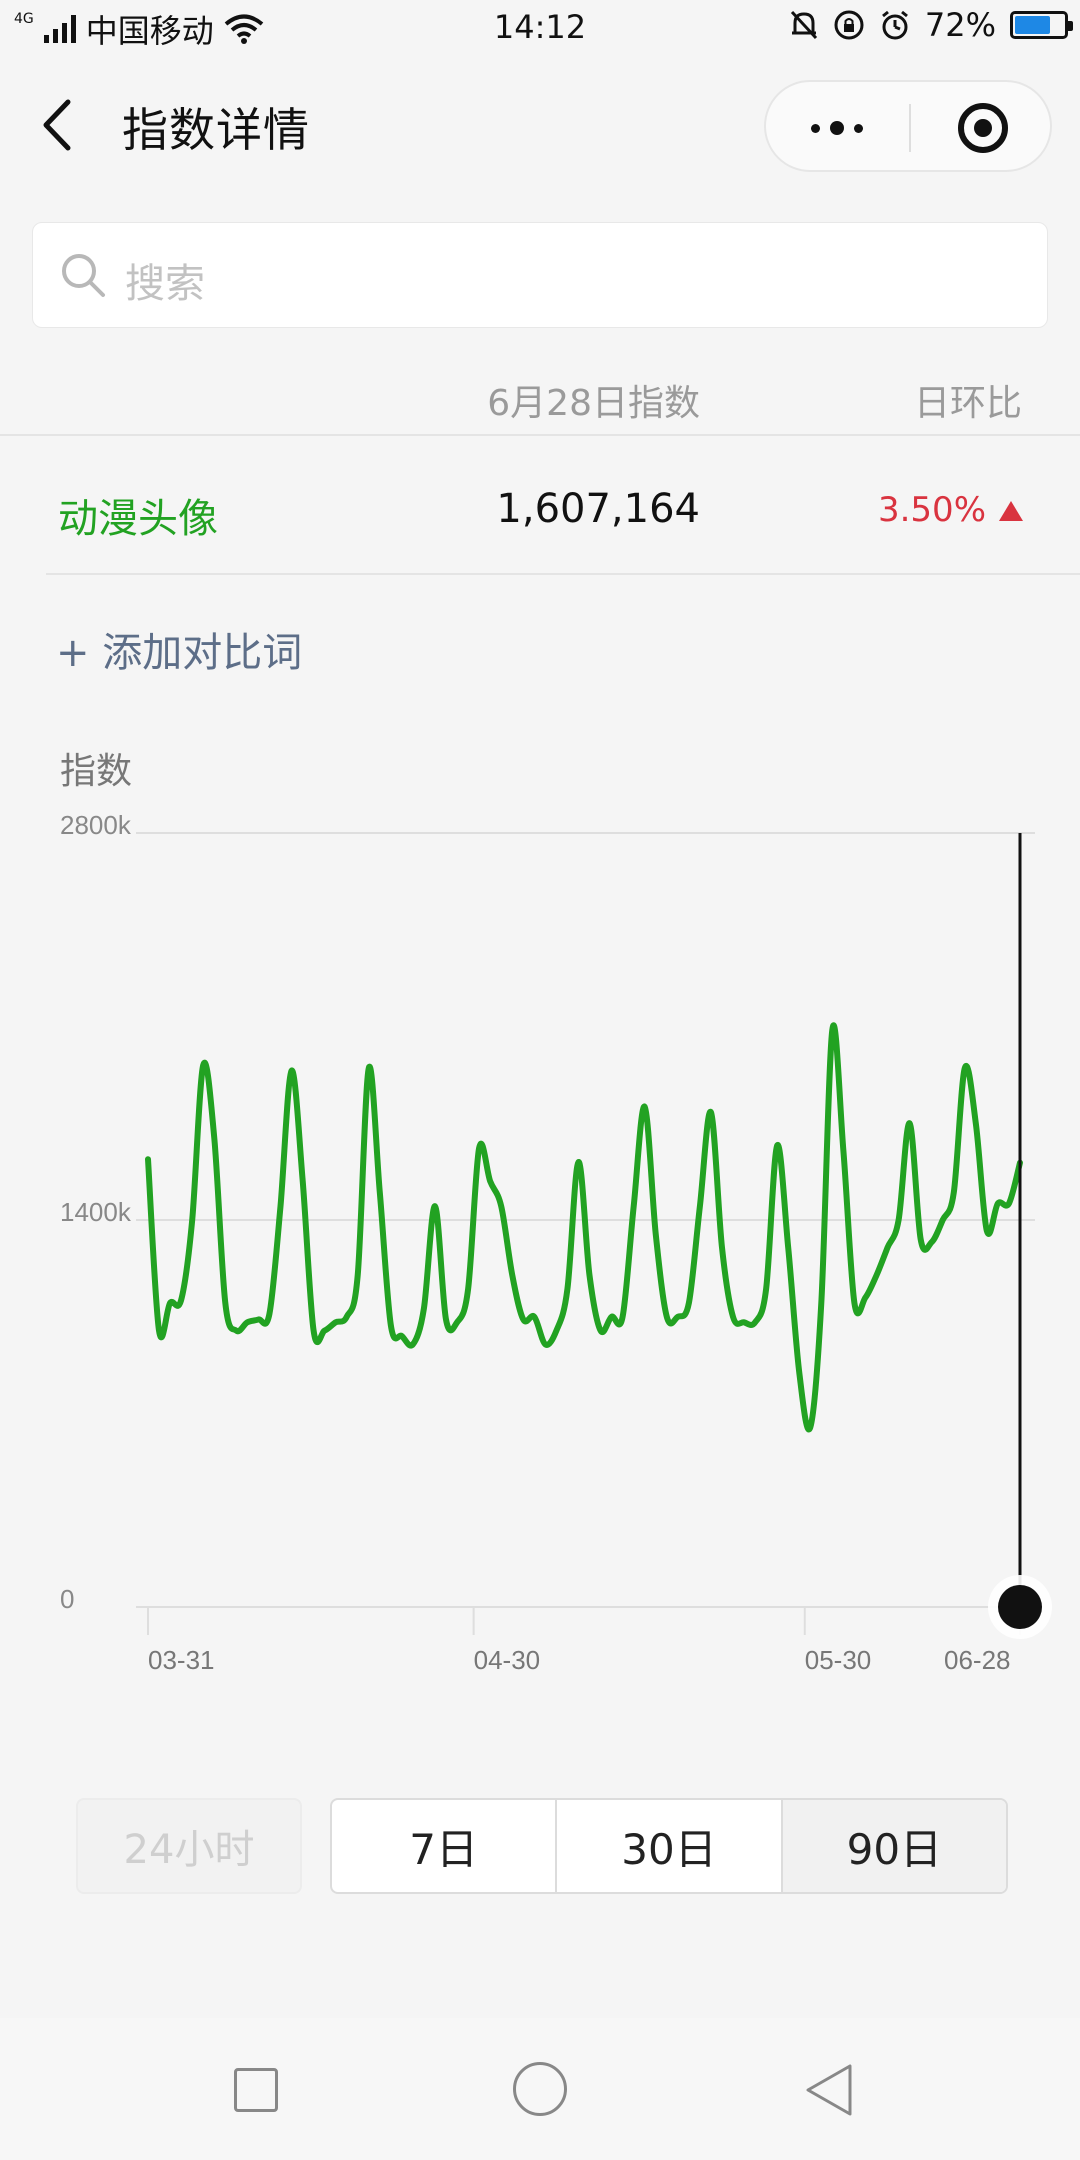 Image resolution: width=1080 pixels, height=2160 pixels. I want to click on back-triangle-icon, so click(829, 2090).